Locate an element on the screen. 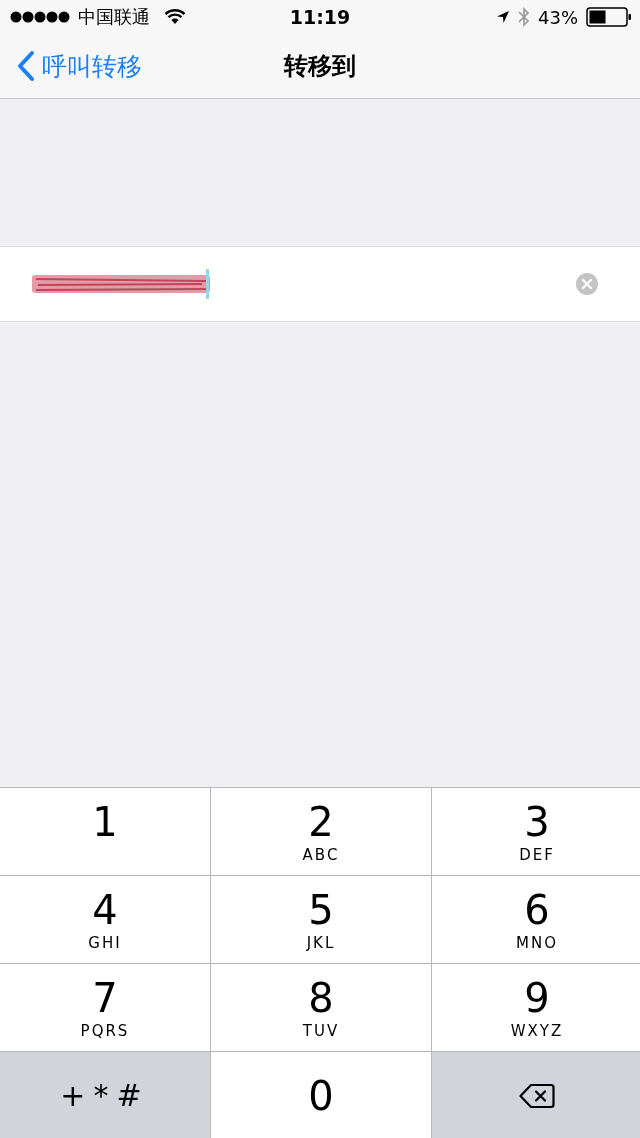 The image size is (640, 1138). battery-percent: 43% is located at coordinates (558, 17).